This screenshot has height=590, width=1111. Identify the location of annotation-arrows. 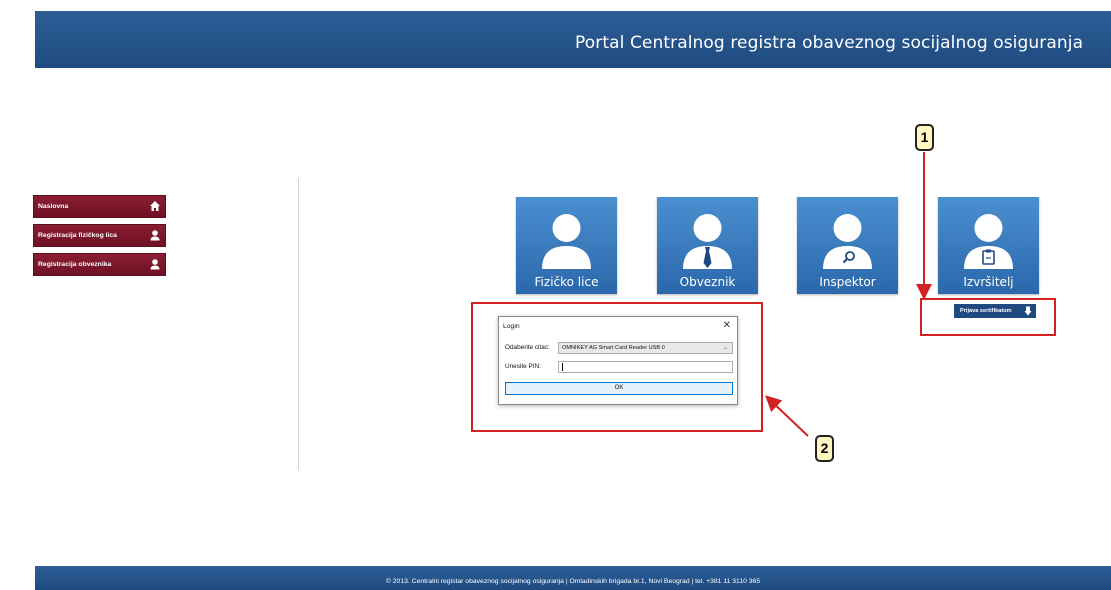
(848, 294).